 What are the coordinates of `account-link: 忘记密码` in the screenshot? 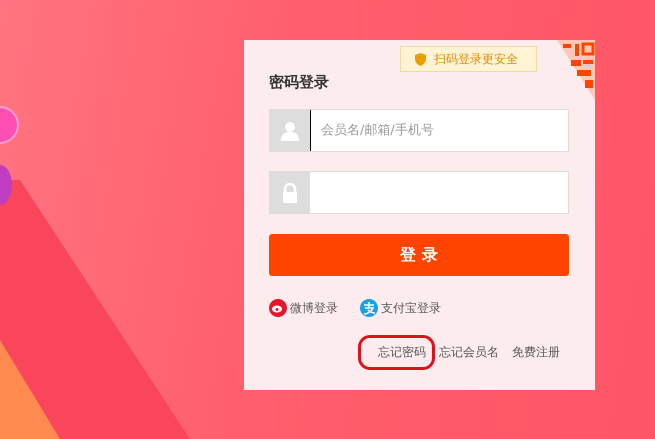 It's located at (396, 352).